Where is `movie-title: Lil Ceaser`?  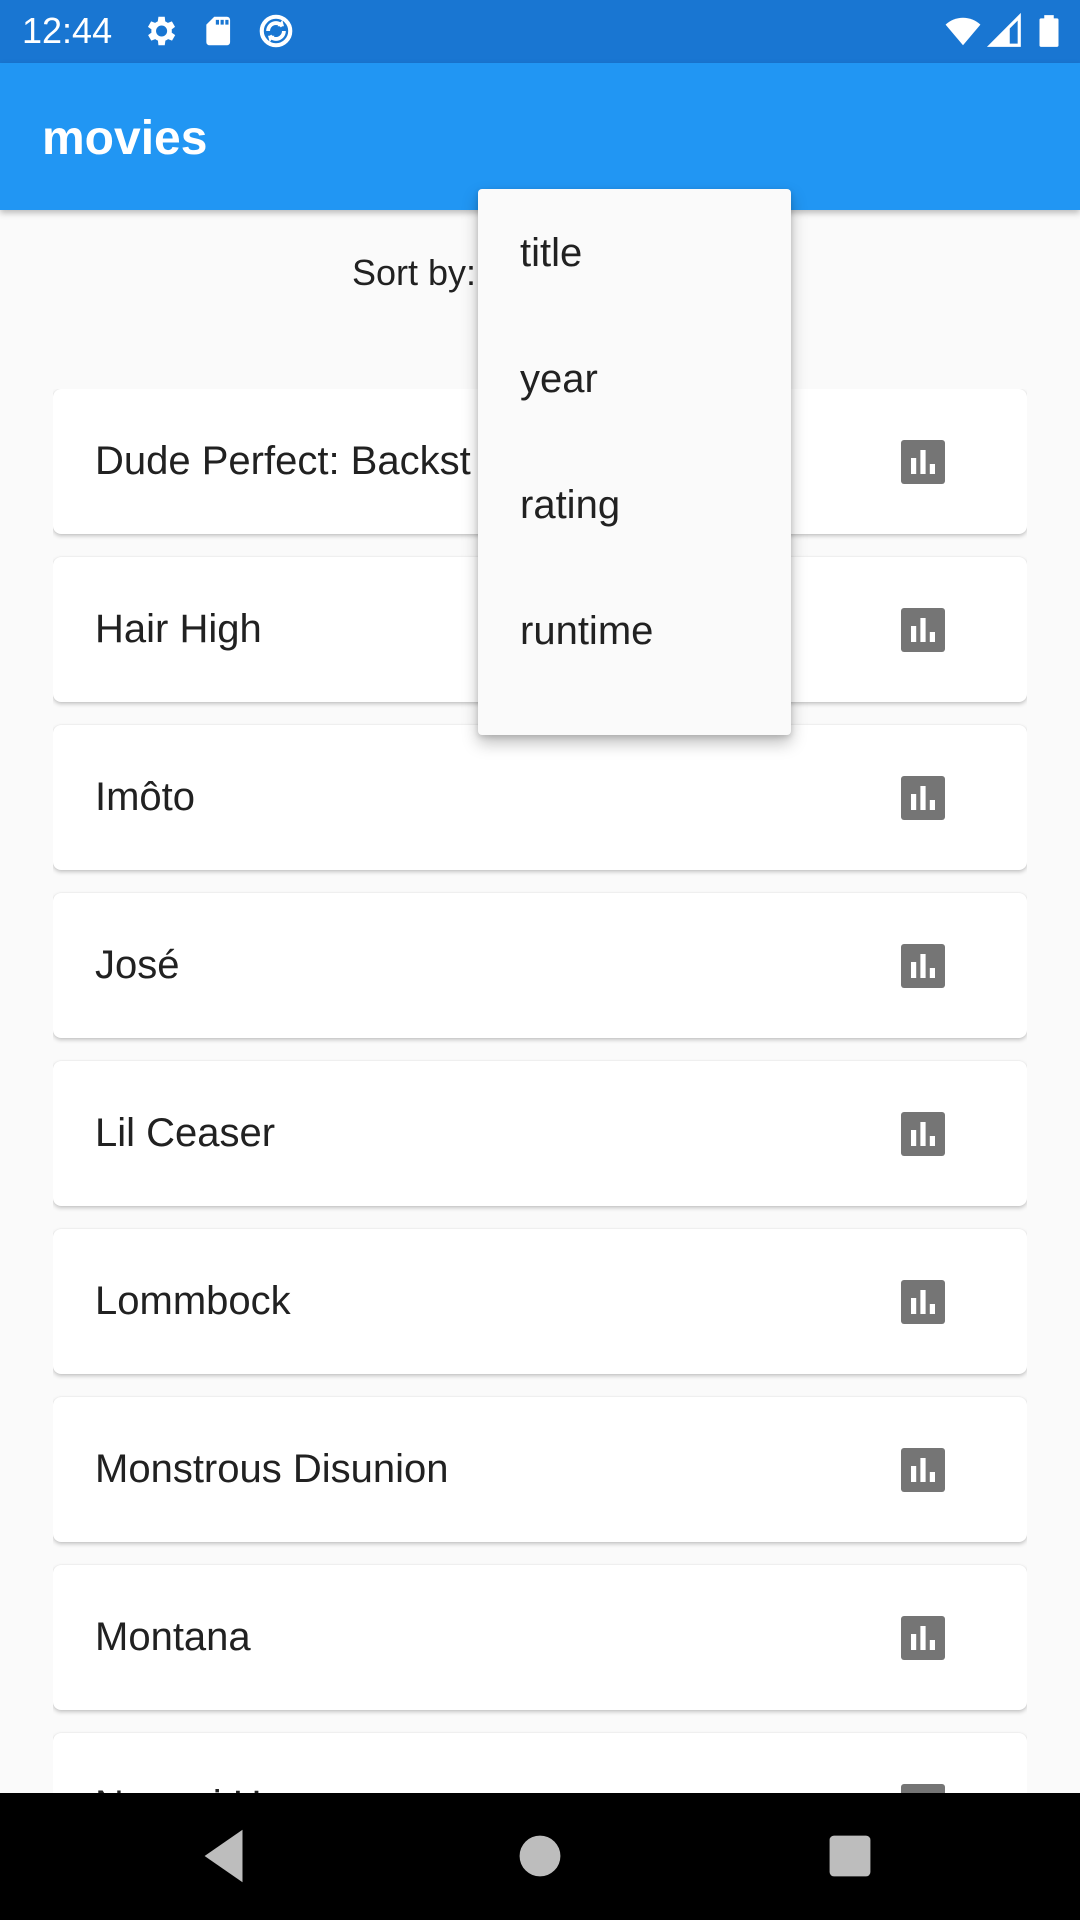
movie-title: Lil Ceaser is located at coordinates (185, 1133).